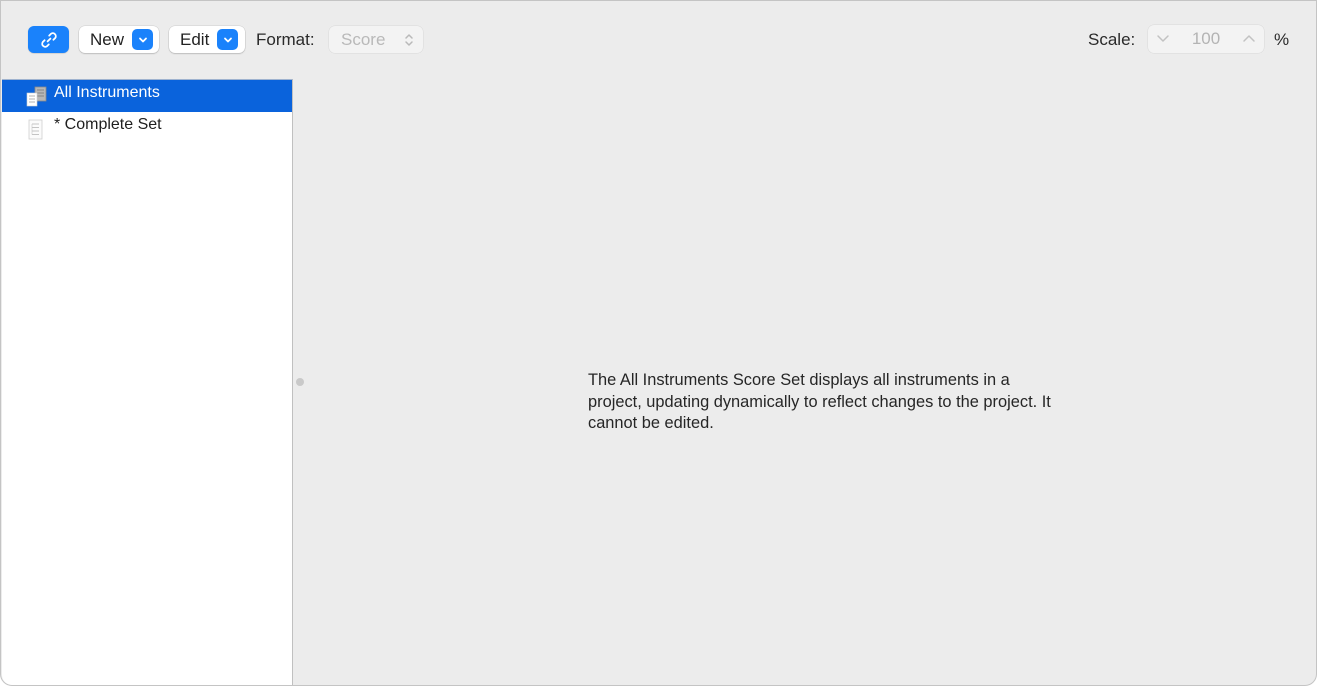 The image size is (1317, 686). What do you see at coordinates (1112, 39) in the screenshot?
I see `scale-label: Scale:` at bounding box center [1112, 39].